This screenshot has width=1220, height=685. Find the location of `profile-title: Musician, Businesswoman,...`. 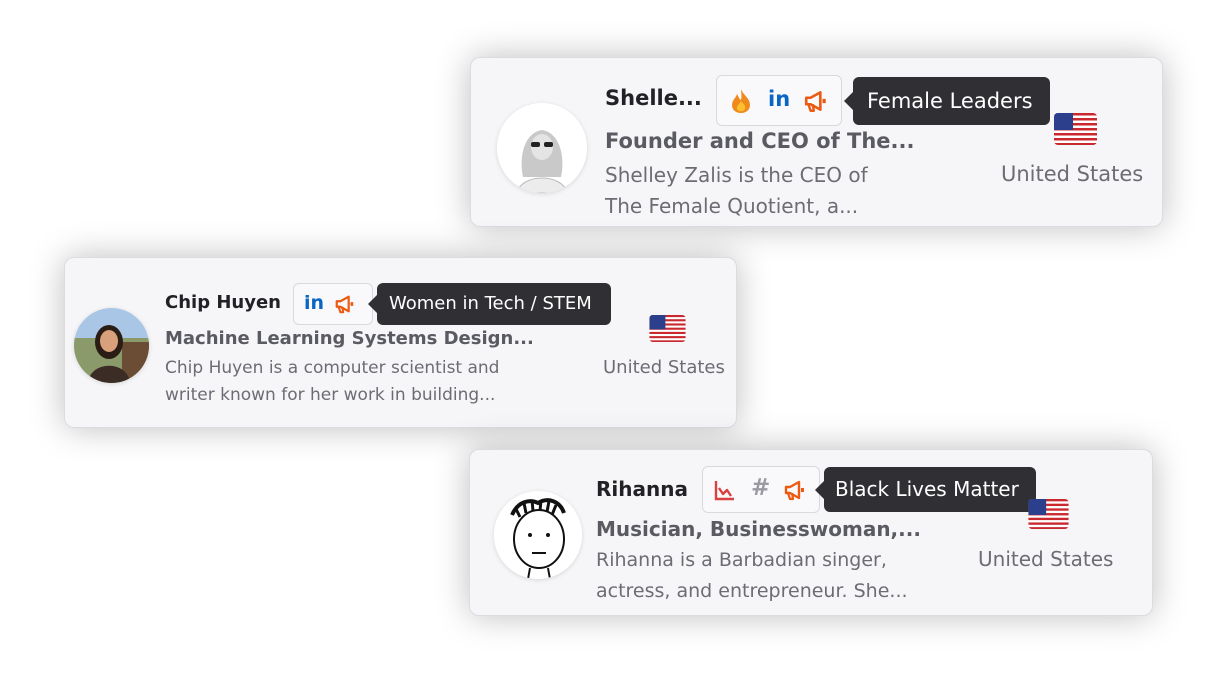

profile-title: Musician, Businesswoman,... is located at coordinates (758, 529).